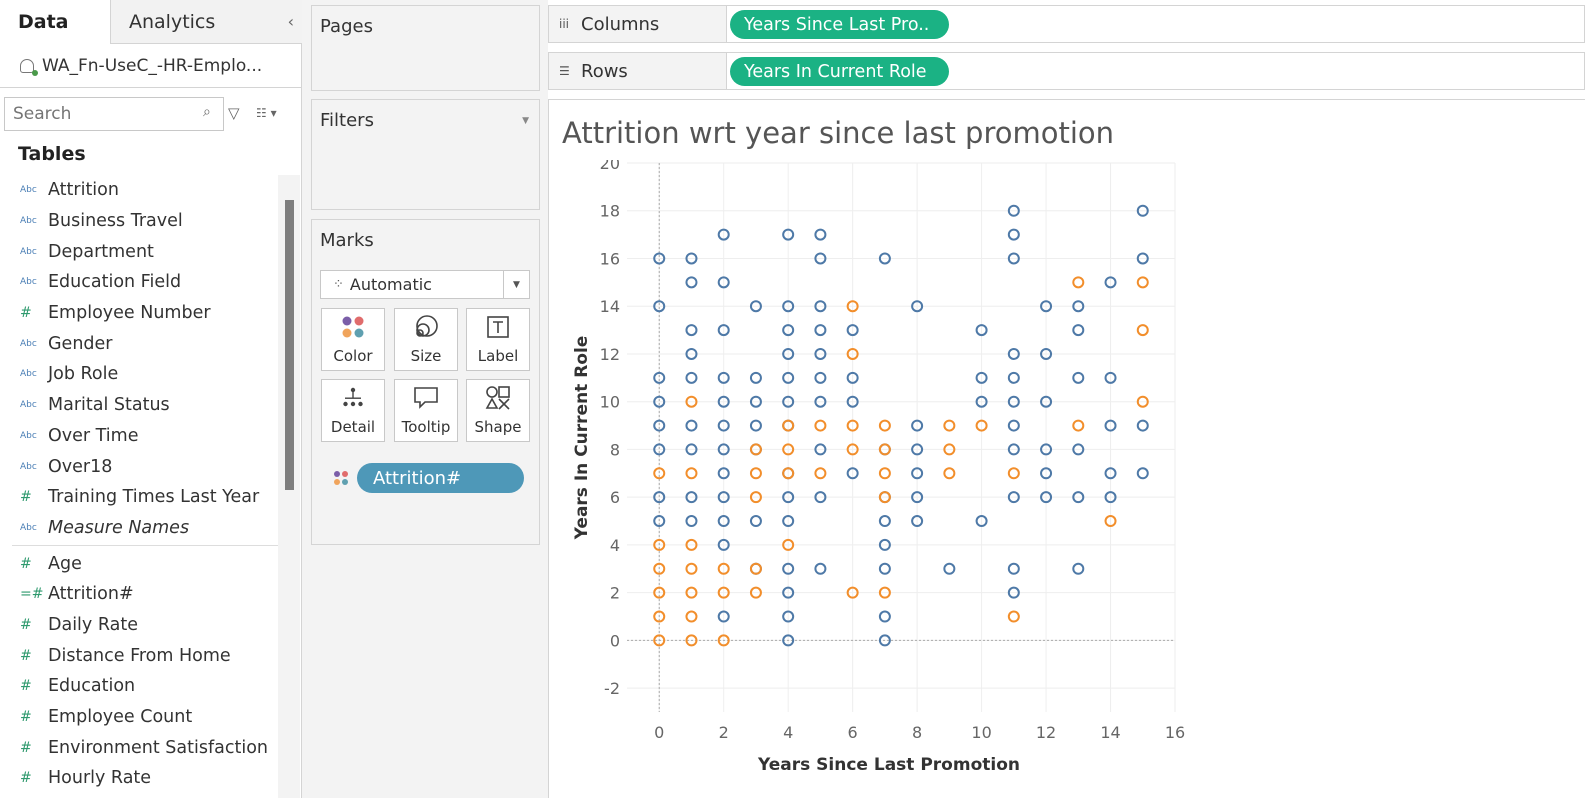 The image size is (1585, 798). I want to click on filters-menu-icon: ▼, so click(525, 121).